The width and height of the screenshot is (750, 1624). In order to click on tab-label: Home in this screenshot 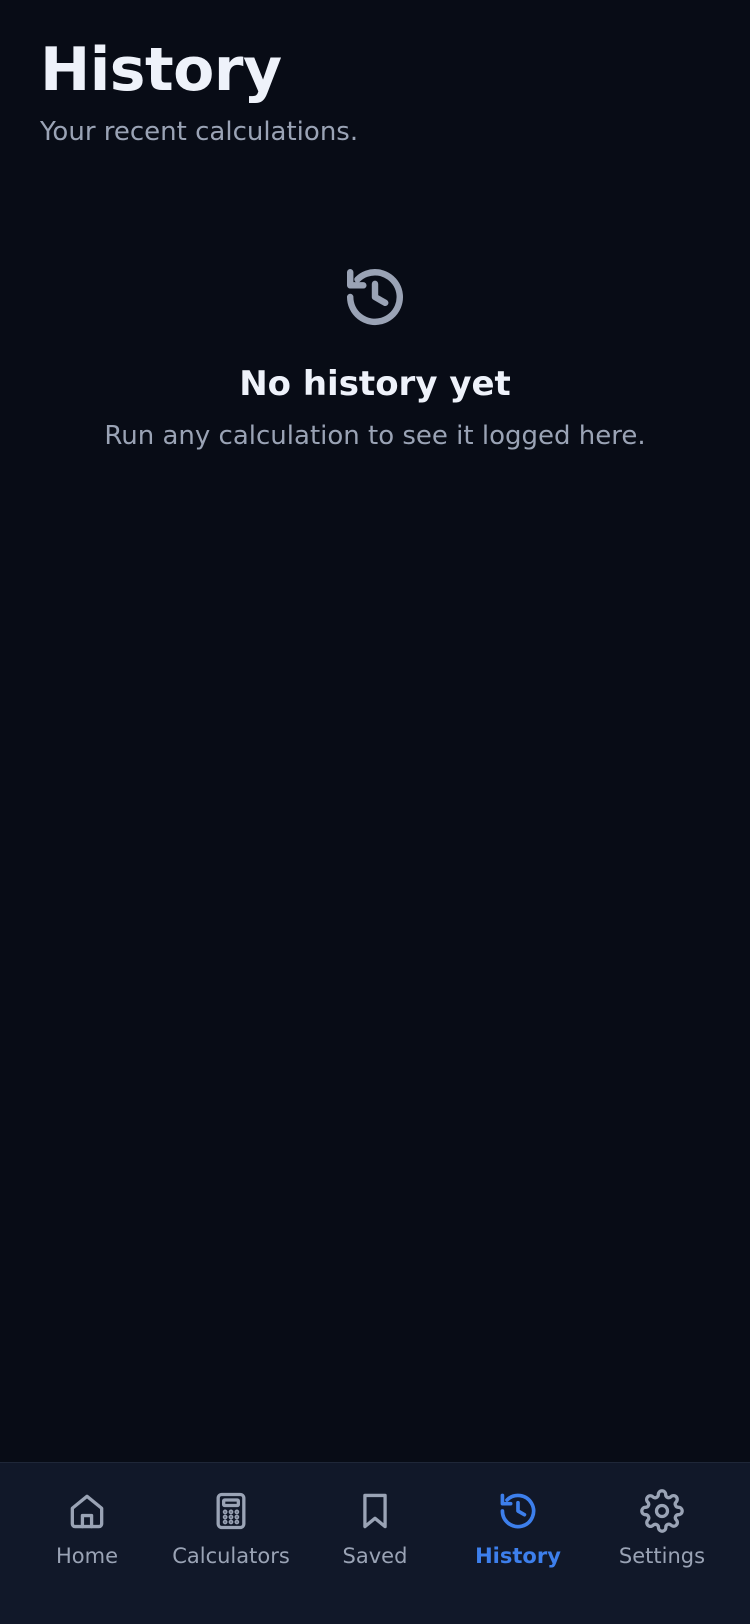, I will do `click(86, 1556)`.